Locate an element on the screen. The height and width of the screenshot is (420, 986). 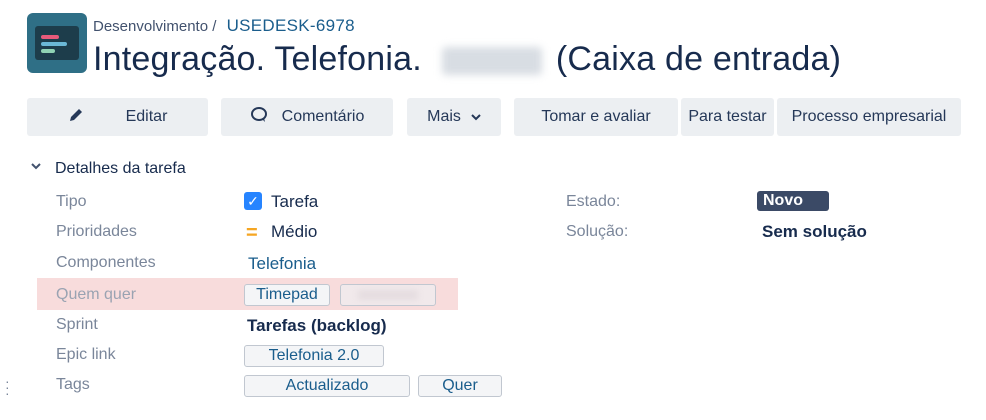
field-label-type: Tipo is located at coordinates (71, 201).